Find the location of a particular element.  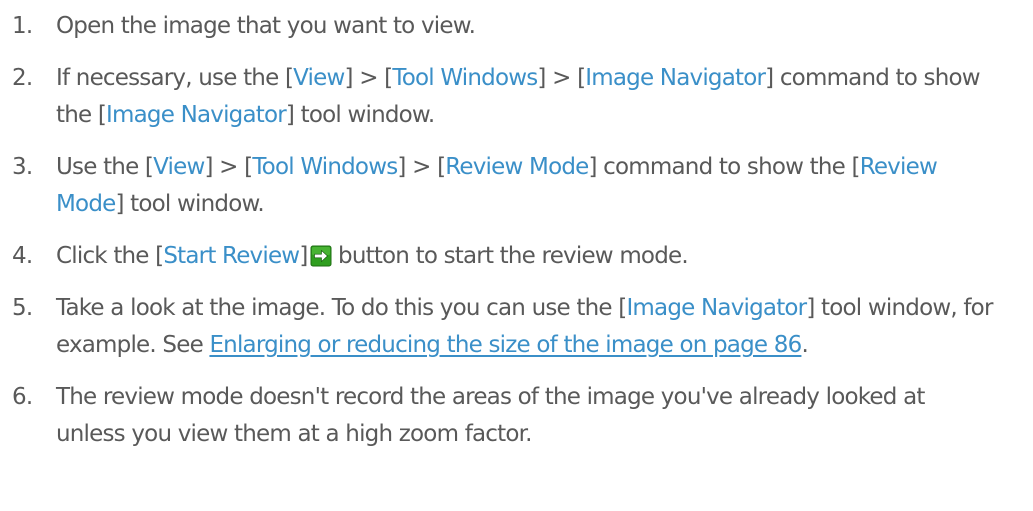

ui-term-start-review: Start Review is located at coordinates (231, 256).